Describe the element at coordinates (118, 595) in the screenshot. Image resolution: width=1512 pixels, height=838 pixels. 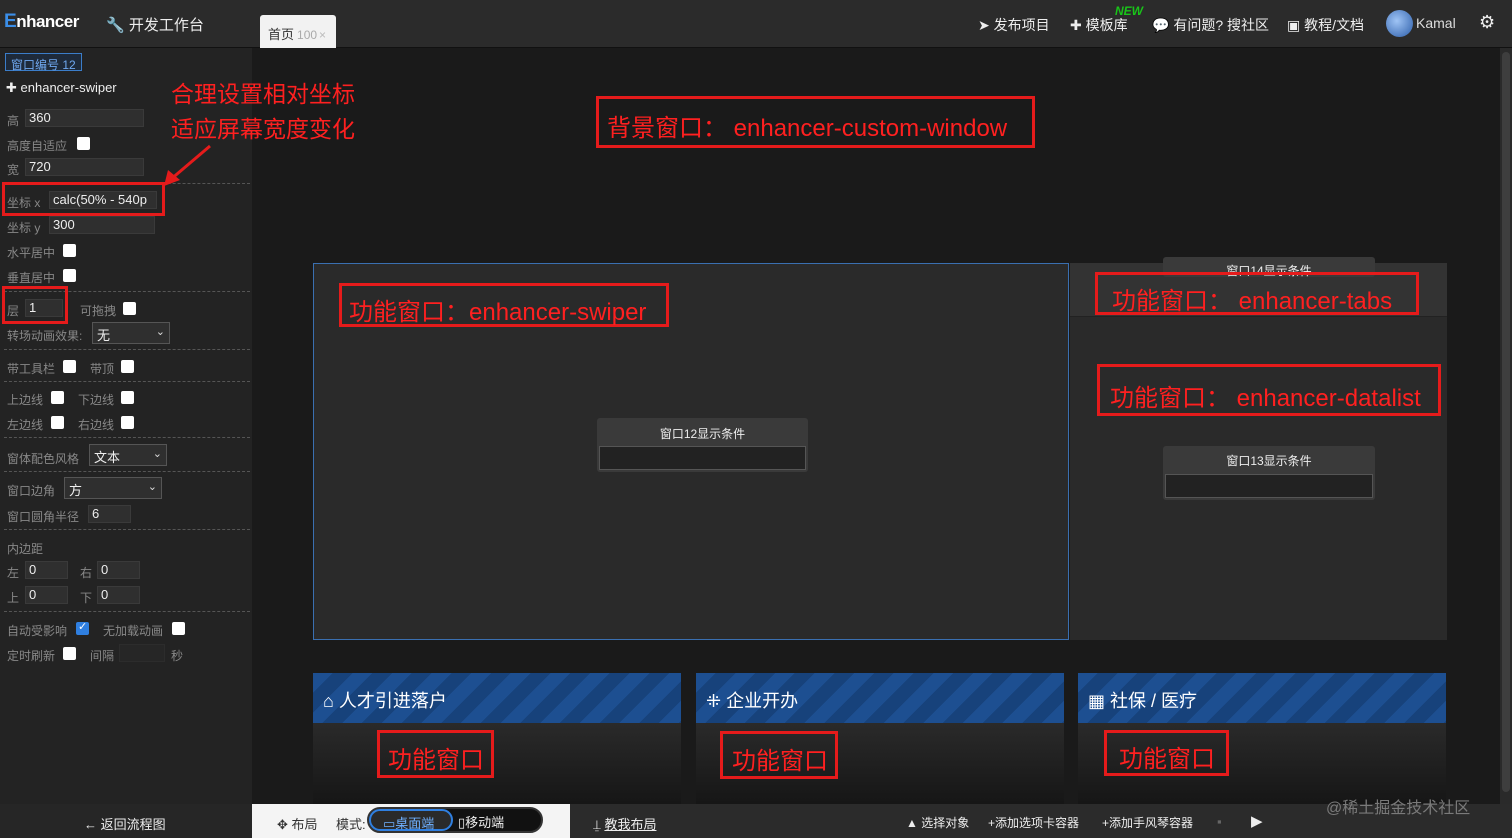
I see `pad-bottom-input: 0` at that location.